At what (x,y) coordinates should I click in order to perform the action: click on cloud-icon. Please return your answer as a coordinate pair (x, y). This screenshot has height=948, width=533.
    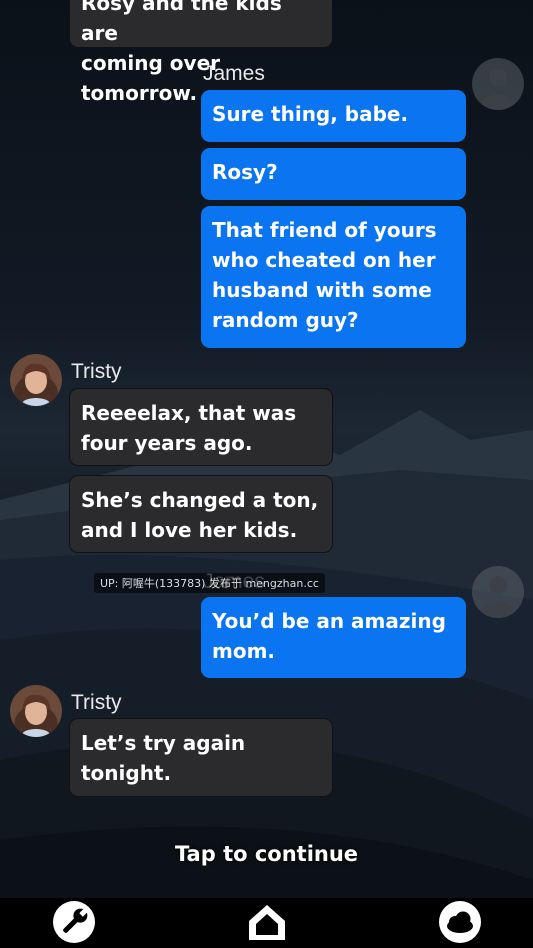
    Looking at the image, I should click on (460, 922).